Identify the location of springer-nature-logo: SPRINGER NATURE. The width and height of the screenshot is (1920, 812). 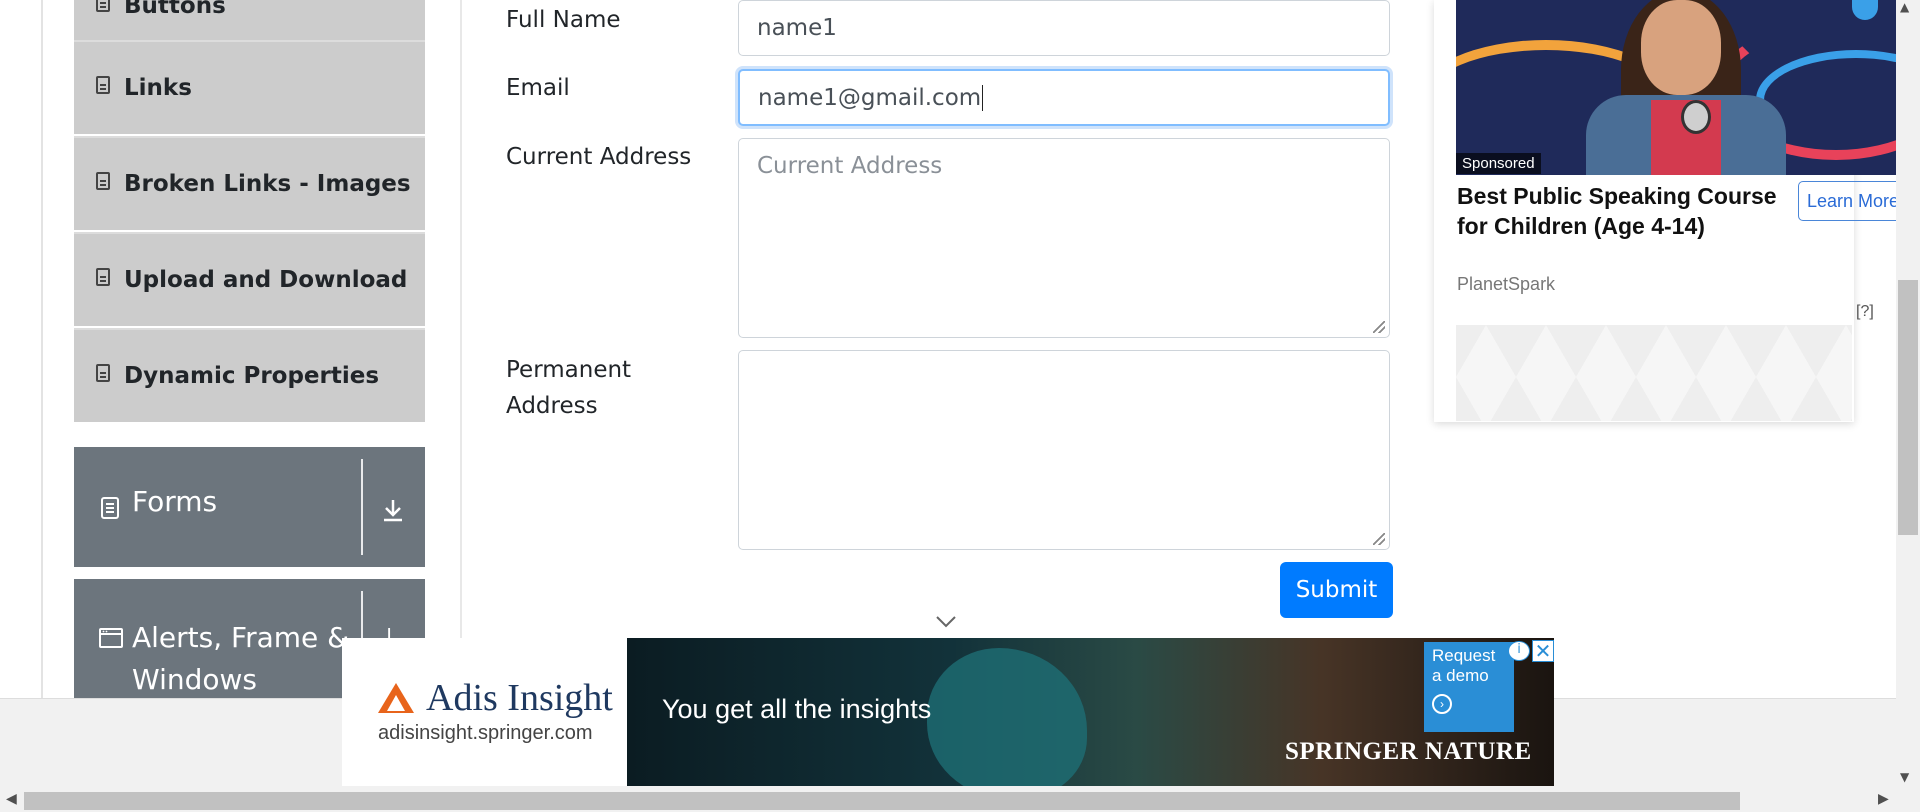
(1408, 751).